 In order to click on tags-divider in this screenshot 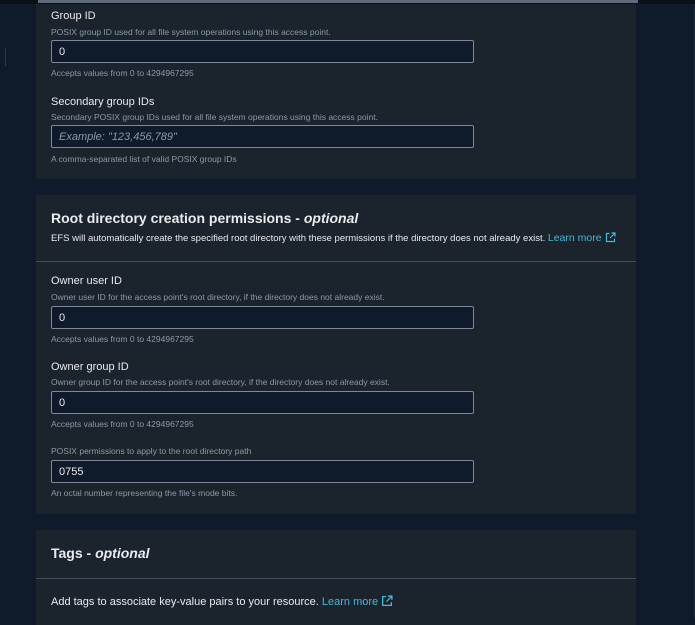, I will do `click(336, 578)`.